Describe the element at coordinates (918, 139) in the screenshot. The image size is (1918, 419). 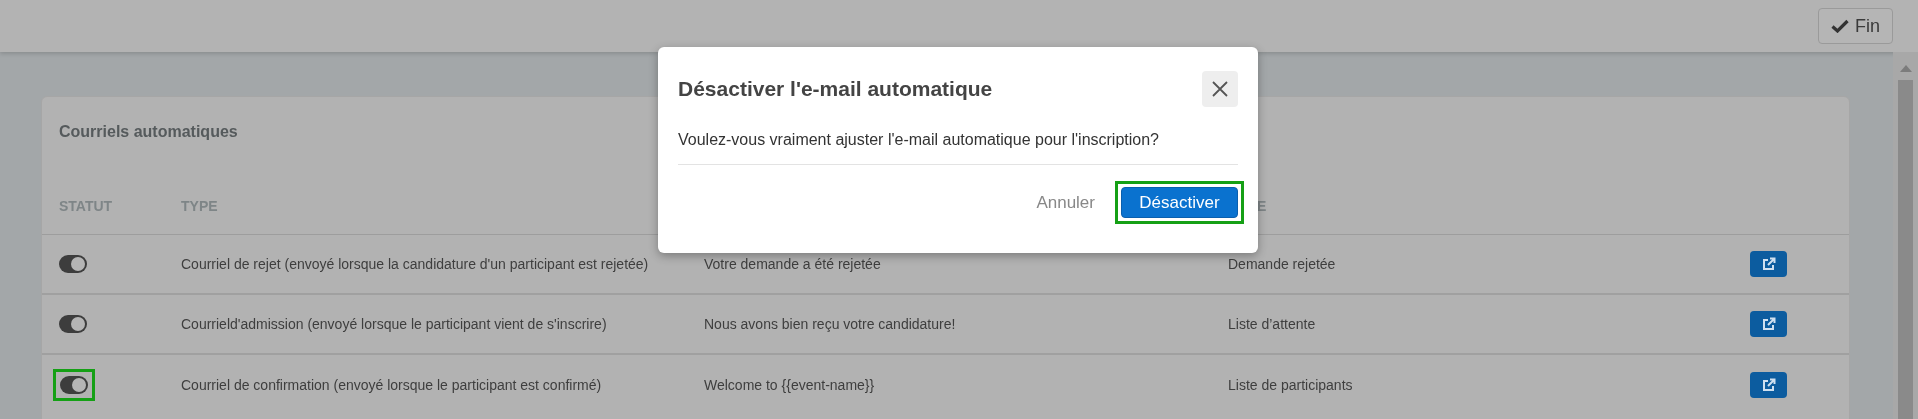
I see `dialog-message: Voulez-vous vraiment ajuster l'e-mail automatique pour l'inscription?` at that location.